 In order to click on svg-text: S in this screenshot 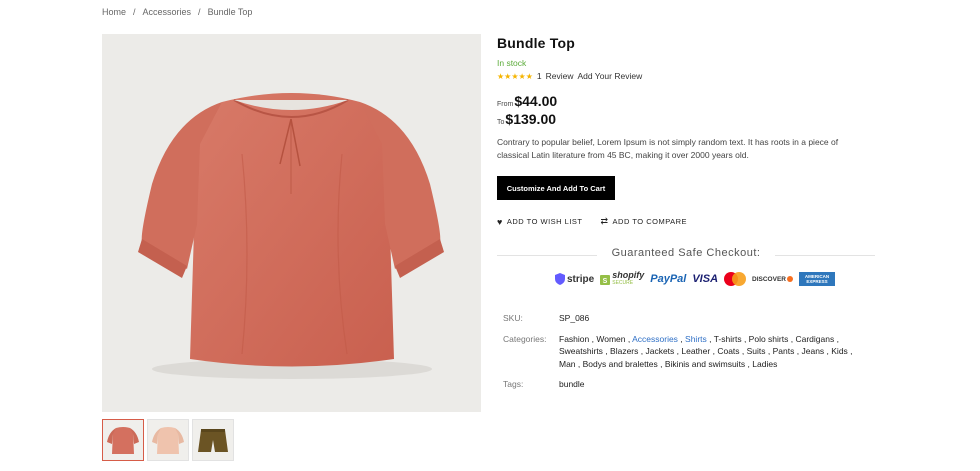, I will do `click(605, 281)`.